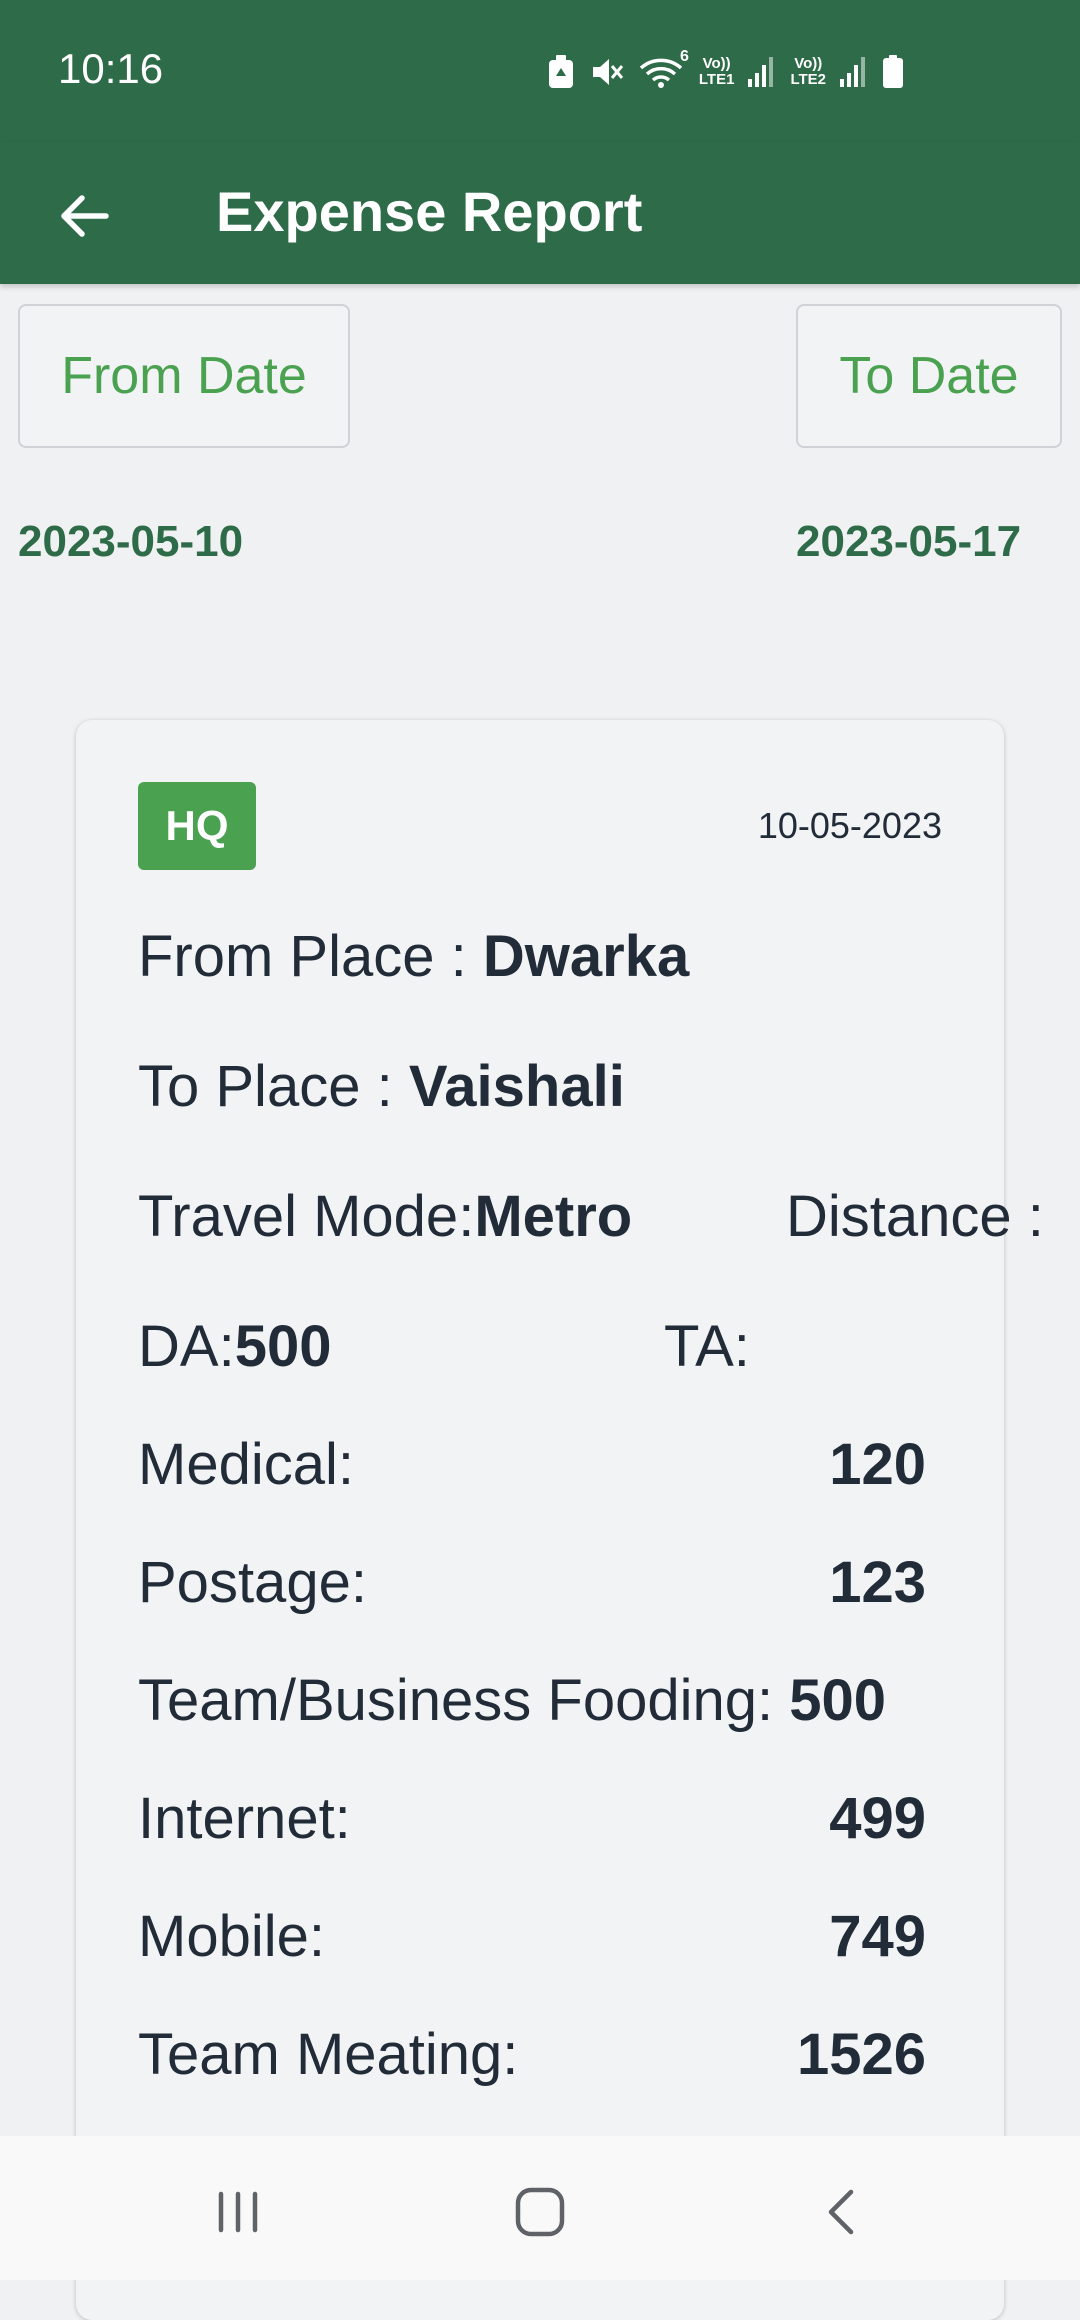 The width and height of the screenshot is (1080, 2320). What do you see at coordinates (246, 1464) in the screenshot?
I see `medical-label: Medical:` at bounding box center [246, 1464].